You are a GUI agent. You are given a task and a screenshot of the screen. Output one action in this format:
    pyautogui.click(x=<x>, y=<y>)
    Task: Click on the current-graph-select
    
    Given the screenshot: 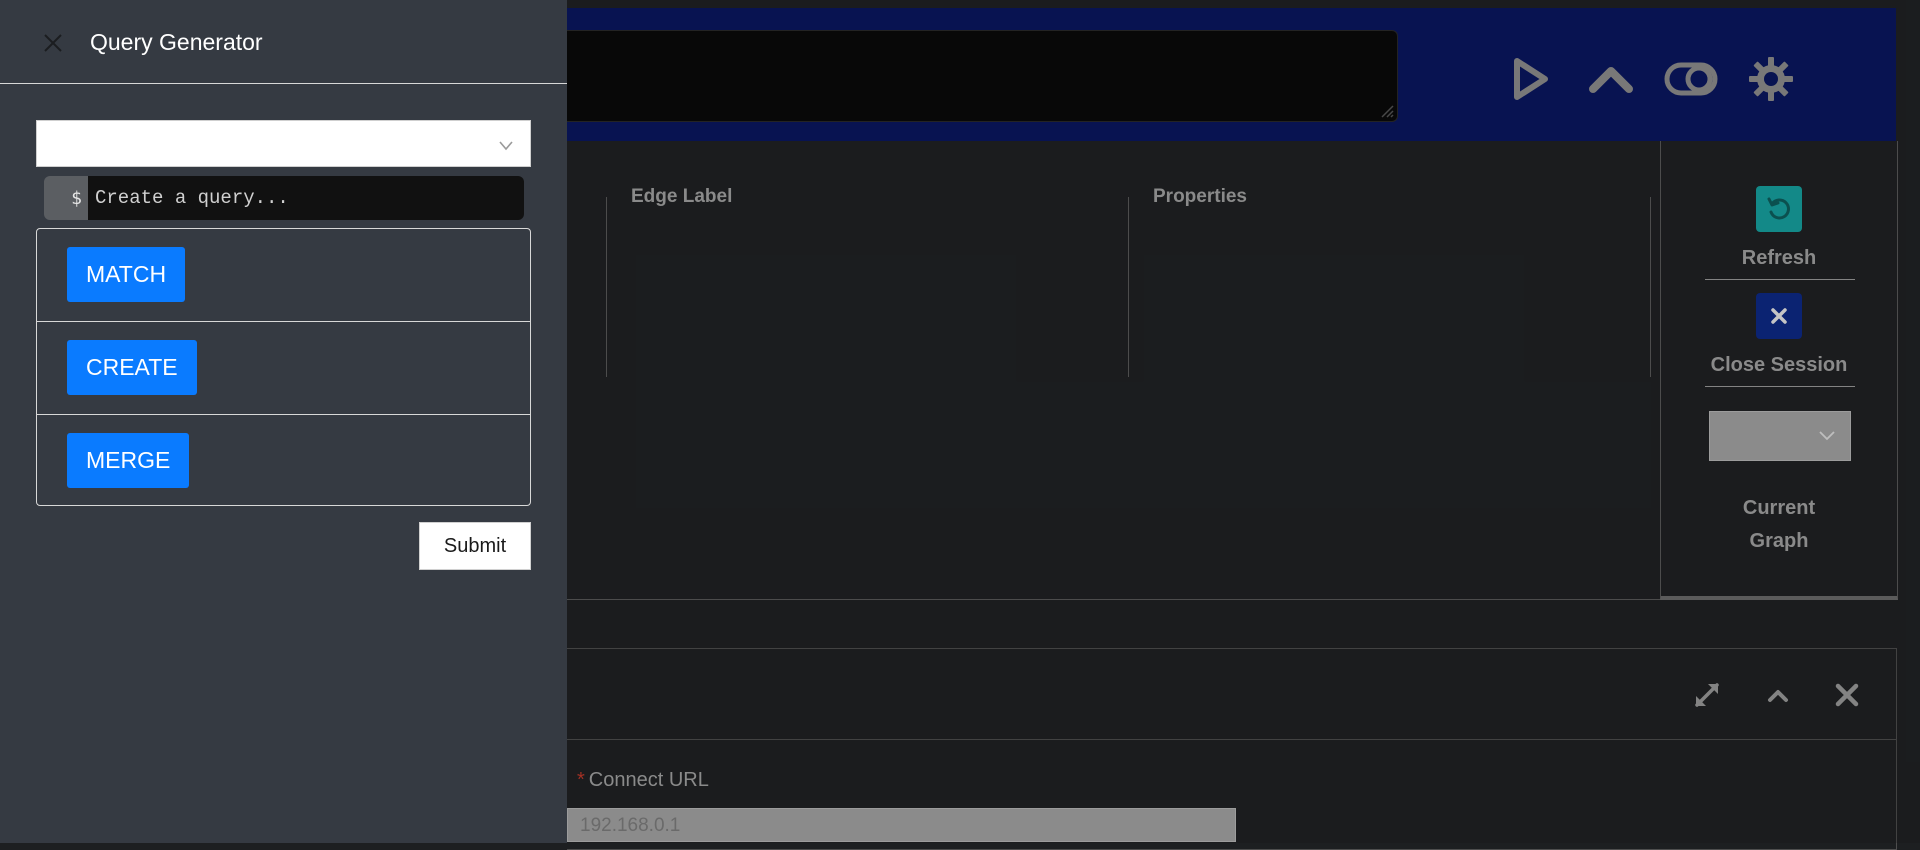 What is the action you would take?
    pyautogui.click(x=1780, y=436)
    